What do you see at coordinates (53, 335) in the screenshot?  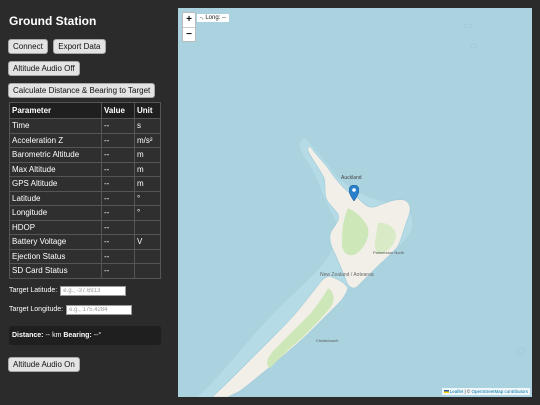 I see `distance-value: -- km` at bounding box center [53, 335].